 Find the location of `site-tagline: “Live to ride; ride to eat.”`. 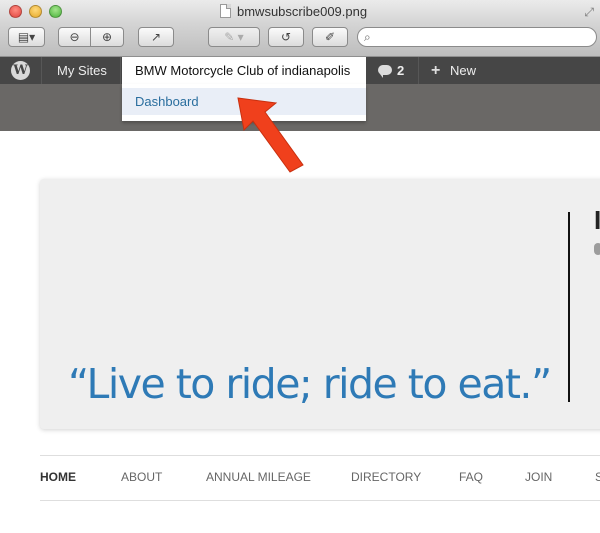

site-tagline: “Live to ride; ride to eat.” is located at coordinates (310, 384).